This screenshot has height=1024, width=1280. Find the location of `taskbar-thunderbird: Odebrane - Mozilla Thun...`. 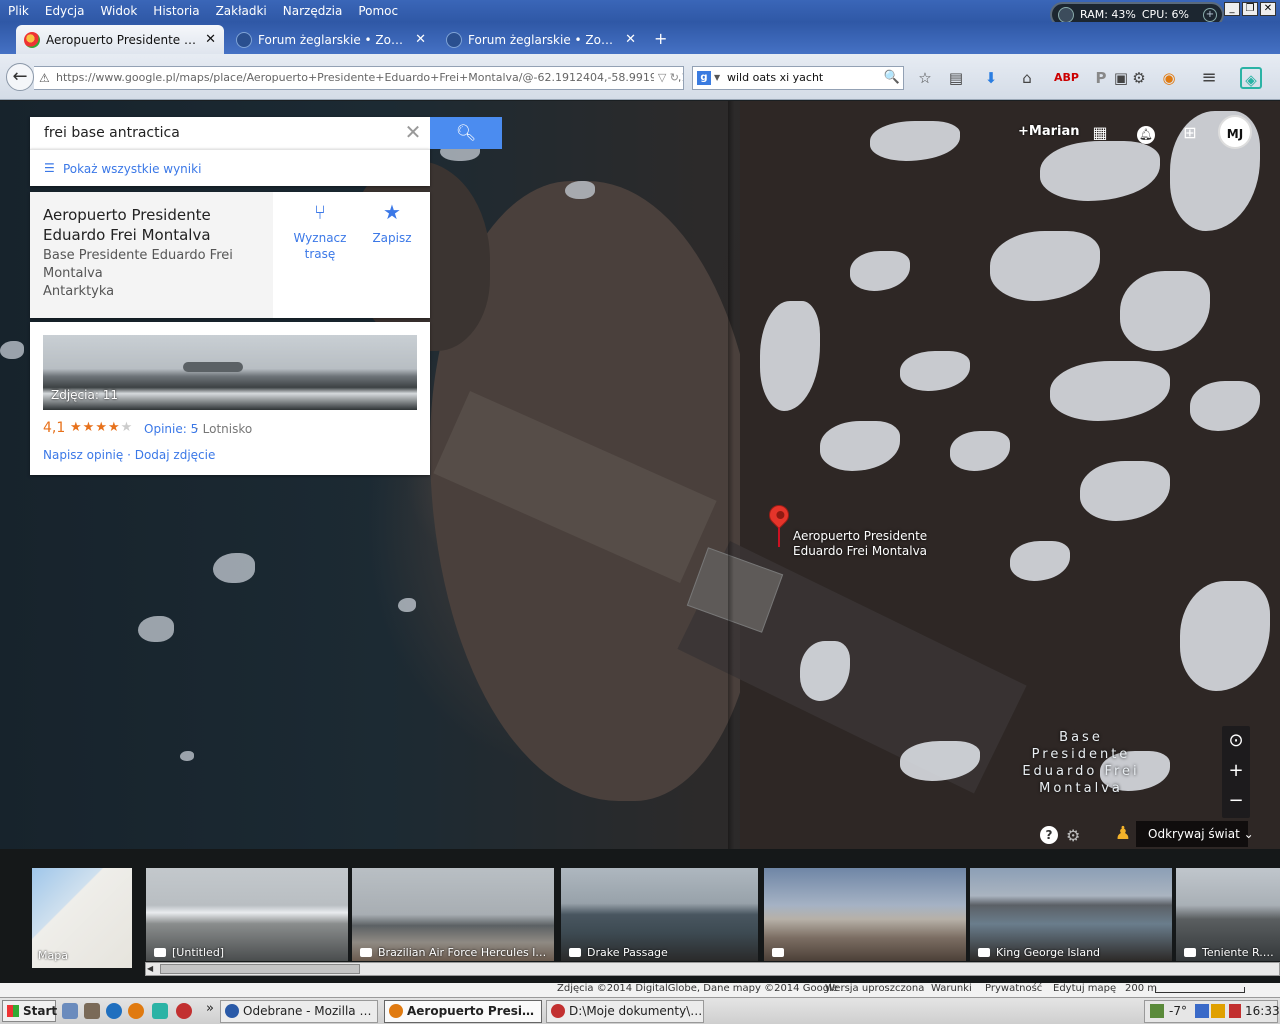

taskbar-thunderbird: Odebrane - Mozilla Thun... is located at coordinates (299, 1011).